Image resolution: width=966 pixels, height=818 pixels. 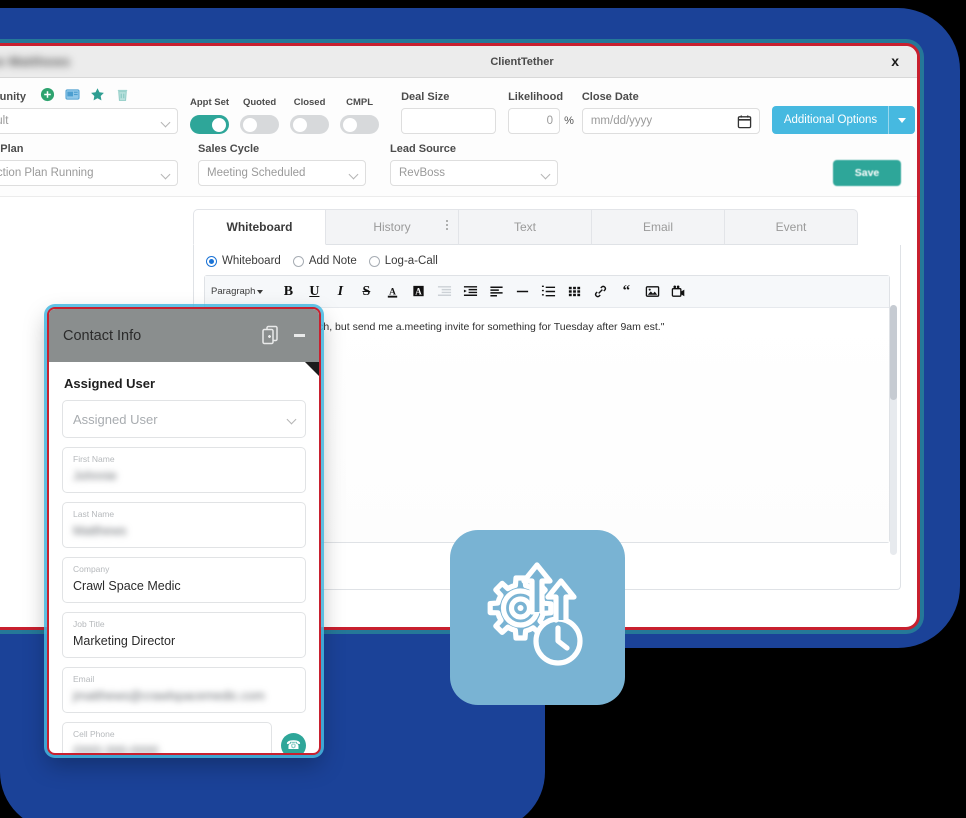 I want to click on image-icon, so click(x=652, y=292).